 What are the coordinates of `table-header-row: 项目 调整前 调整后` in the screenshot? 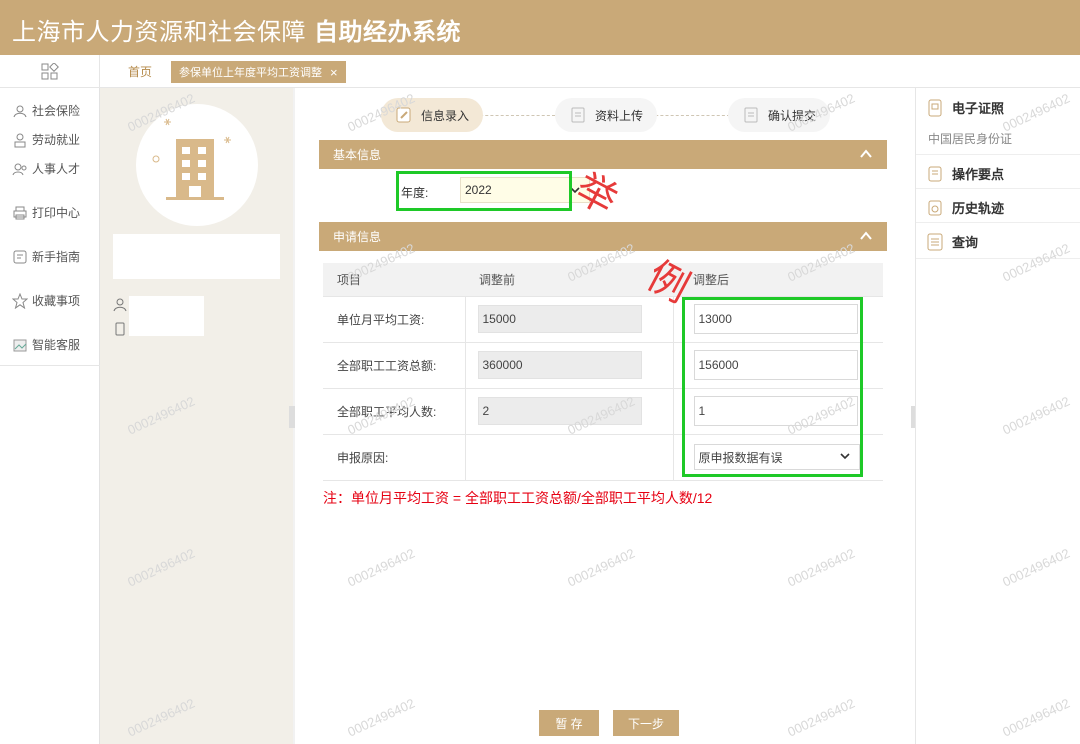 It's located at (603, 280).